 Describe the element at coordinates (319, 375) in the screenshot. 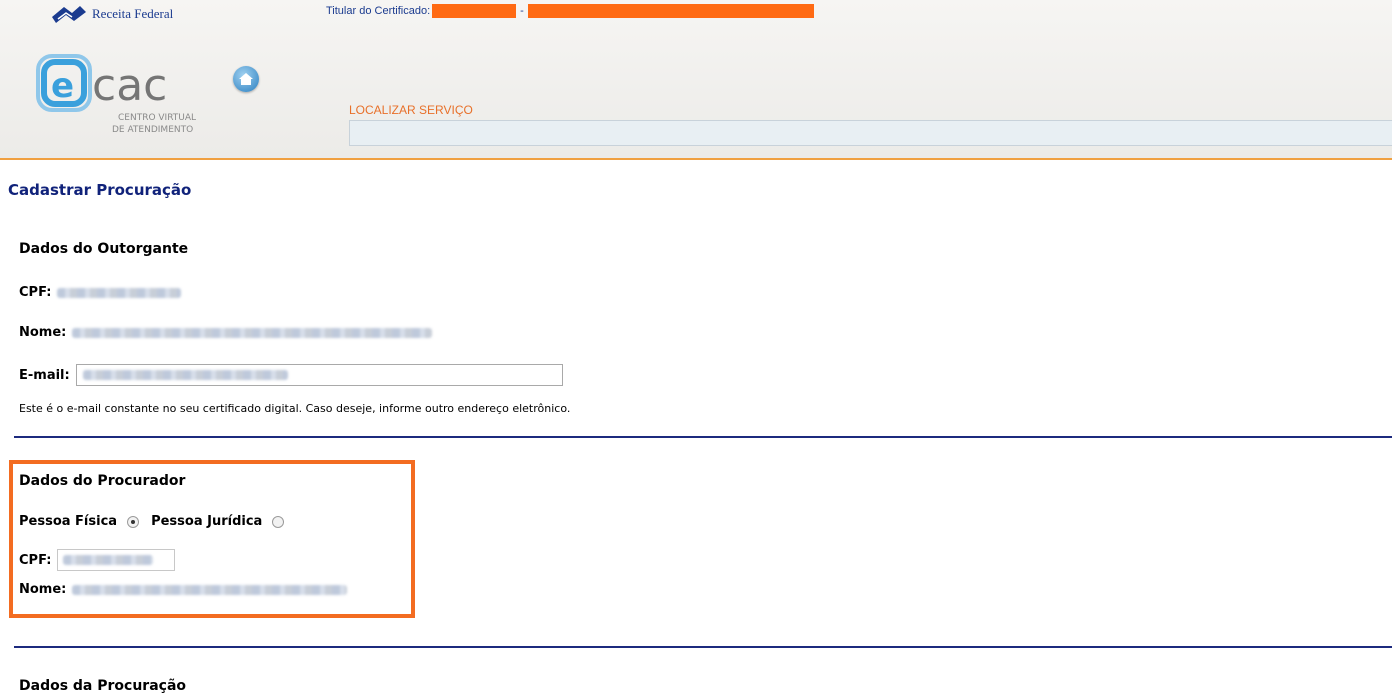

I see `email-input` at that location.